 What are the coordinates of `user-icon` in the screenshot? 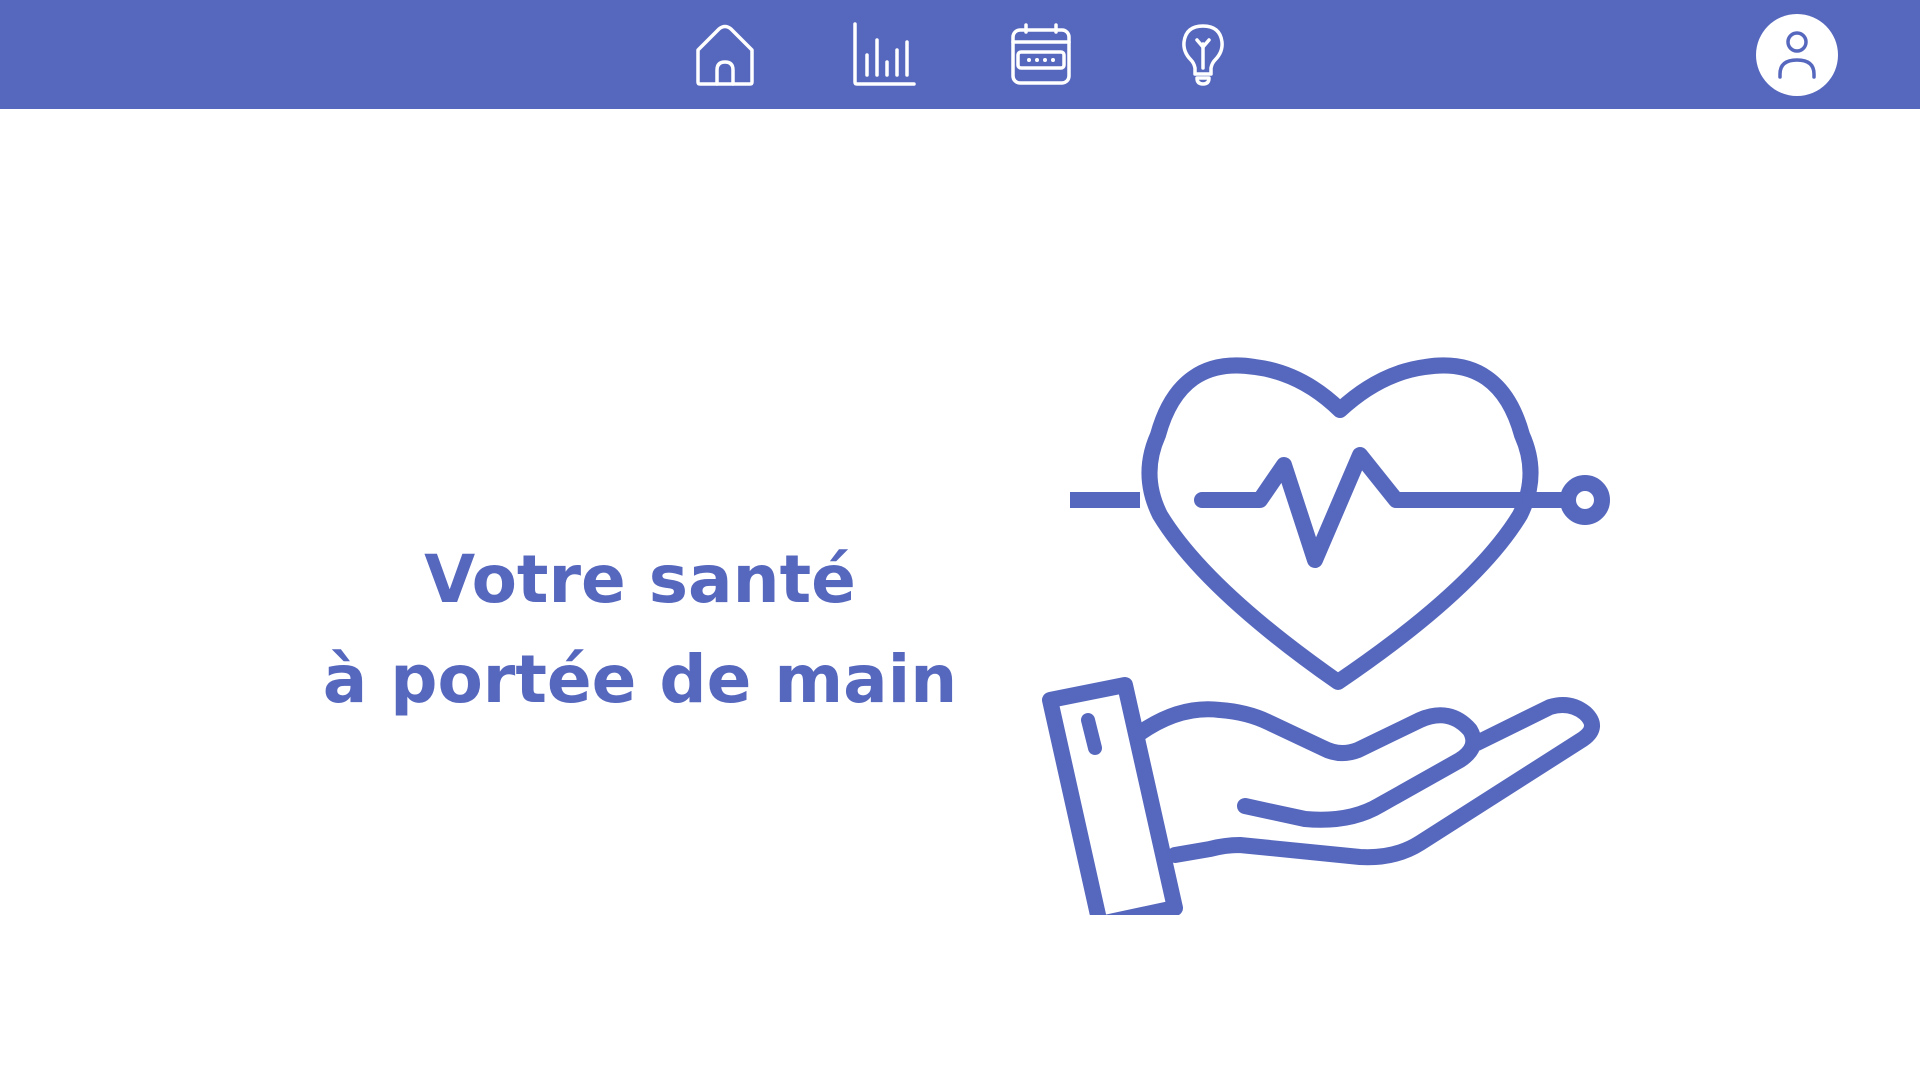 It's located at (1797, 55).